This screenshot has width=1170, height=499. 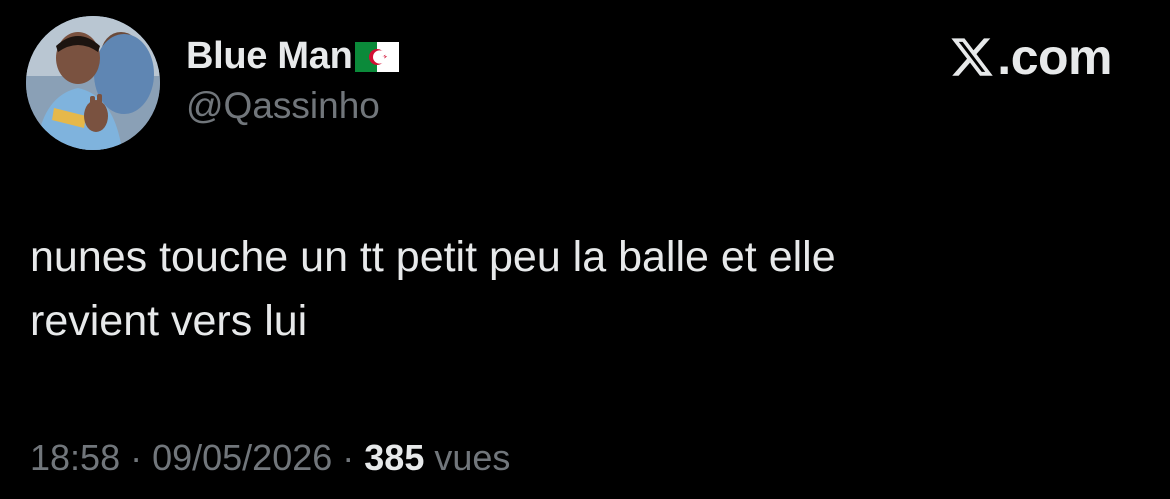 I want to click on views-label: vues, so click(x=467, y=457).